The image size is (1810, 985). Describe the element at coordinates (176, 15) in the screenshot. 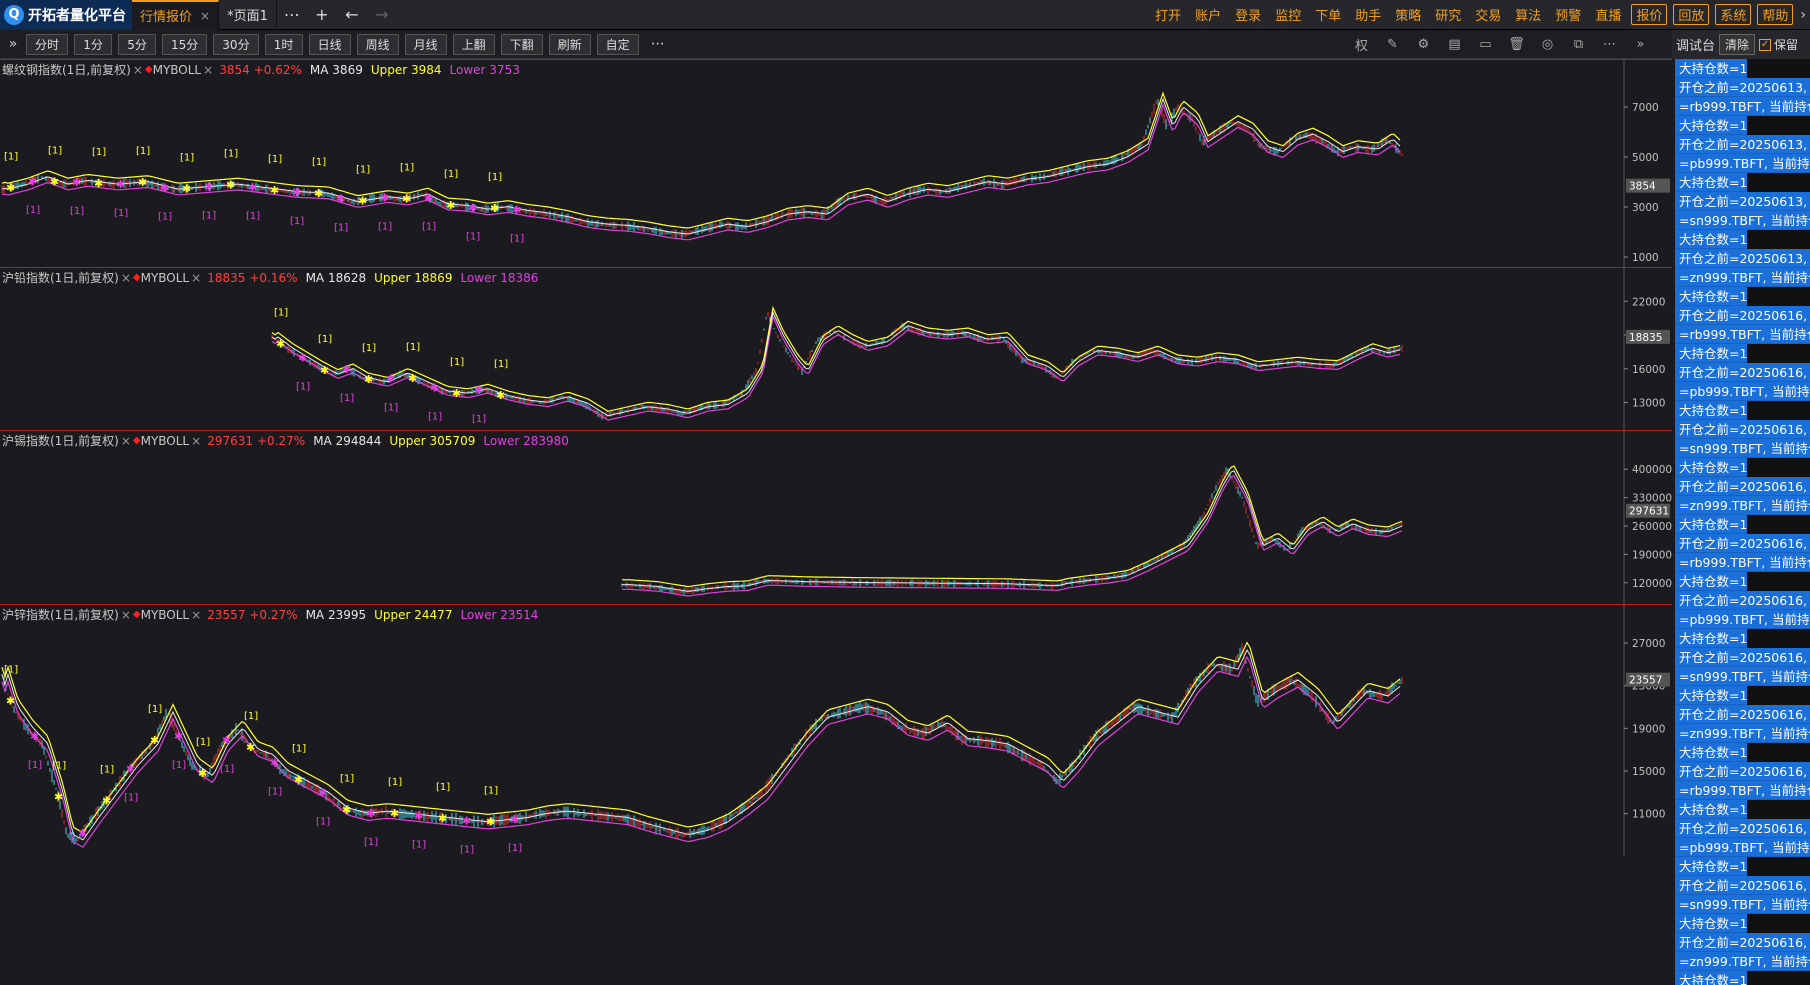

I see `tab-quotes: 行情报价 ×` at that location.